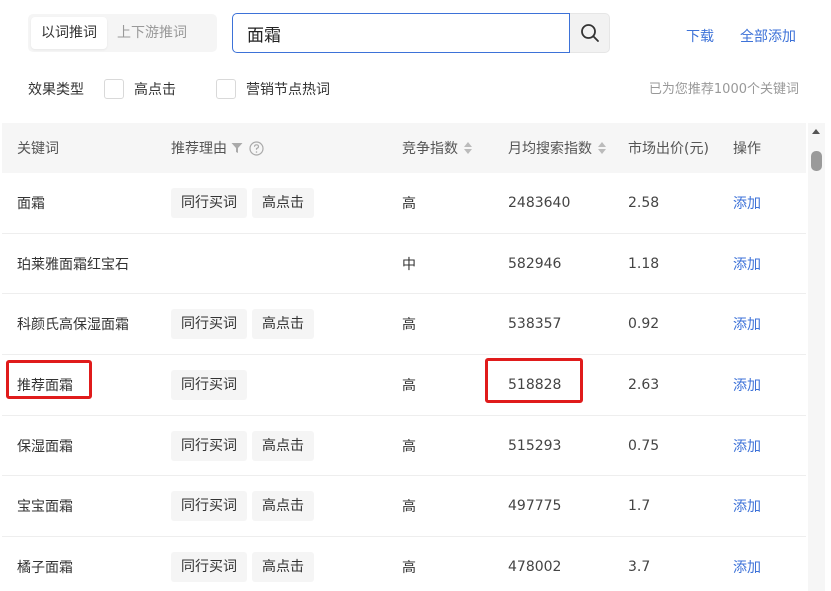  What do you see at coordinates (199, 89) in the screenshot?
I see `effect-type-filter: 效果类型 高点击 营销节点热词` at bounding box center [199, 89].